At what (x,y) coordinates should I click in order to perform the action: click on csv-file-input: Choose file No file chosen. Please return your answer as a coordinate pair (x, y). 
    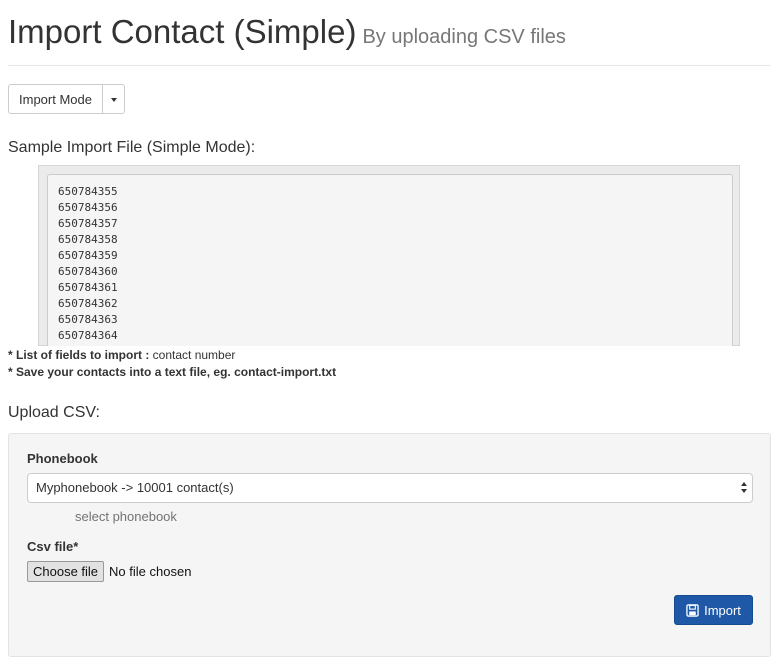
    Looking at the image, I should click on (109, 571).